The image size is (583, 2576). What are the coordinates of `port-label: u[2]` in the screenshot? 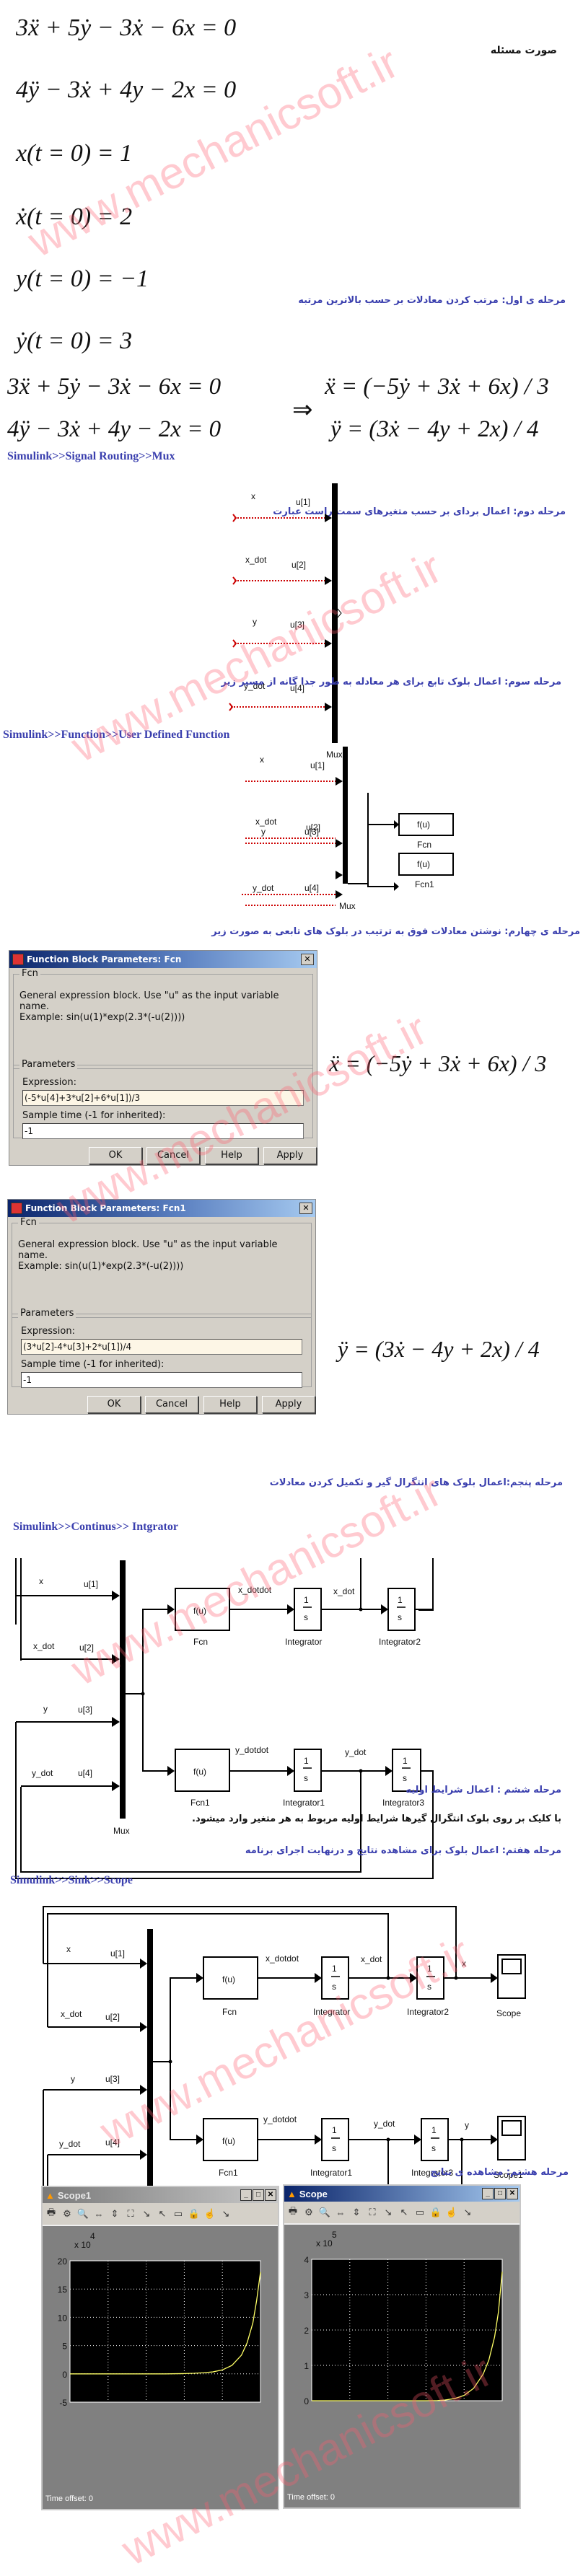 It's located at (86, 1648).